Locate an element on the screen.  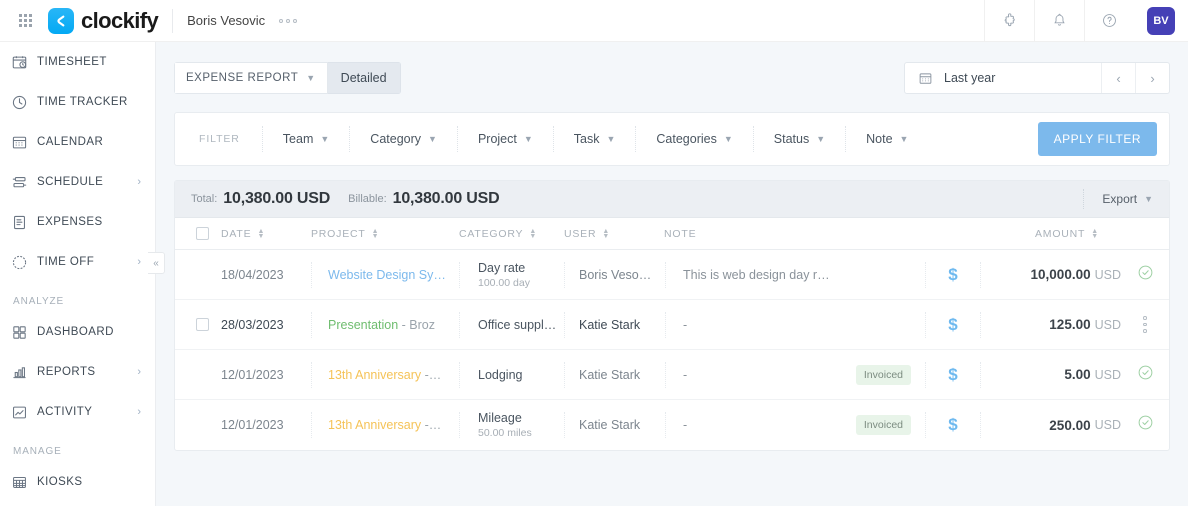
sidebar-item-reports: REPORTS › is located at coordinates (77, 372).